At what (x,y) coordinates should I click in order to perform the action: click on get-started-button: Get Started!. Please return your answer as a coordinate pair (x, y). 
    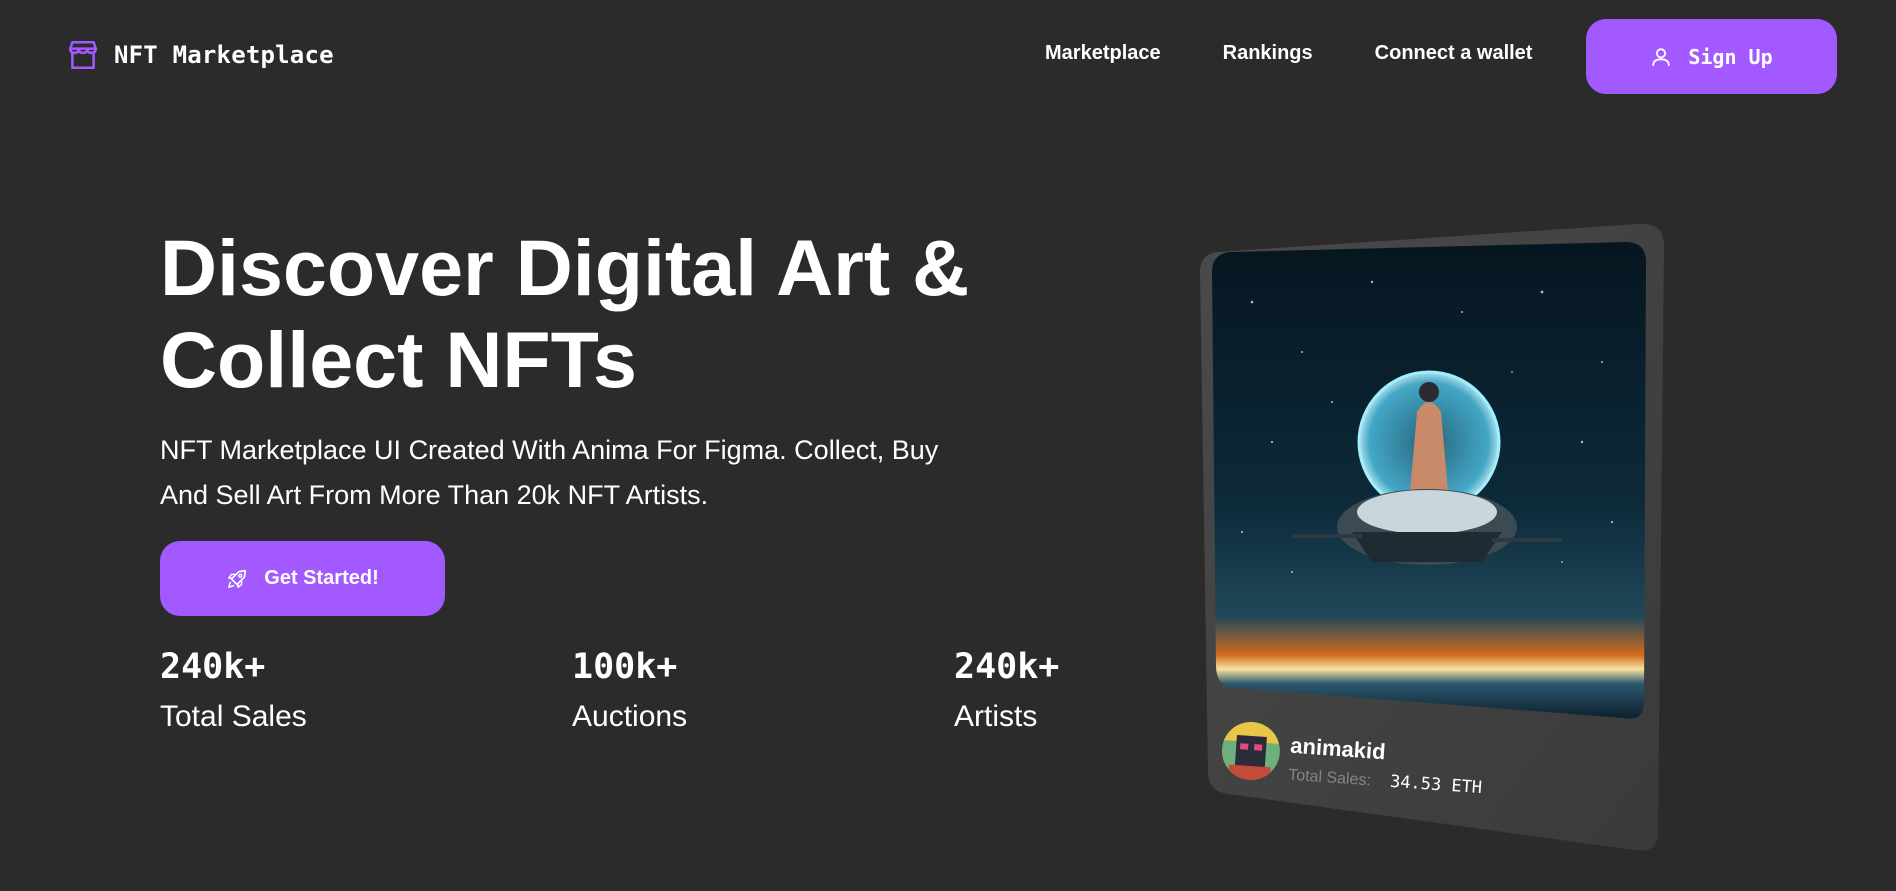
    Looking at the image, I should click on (302, 578).